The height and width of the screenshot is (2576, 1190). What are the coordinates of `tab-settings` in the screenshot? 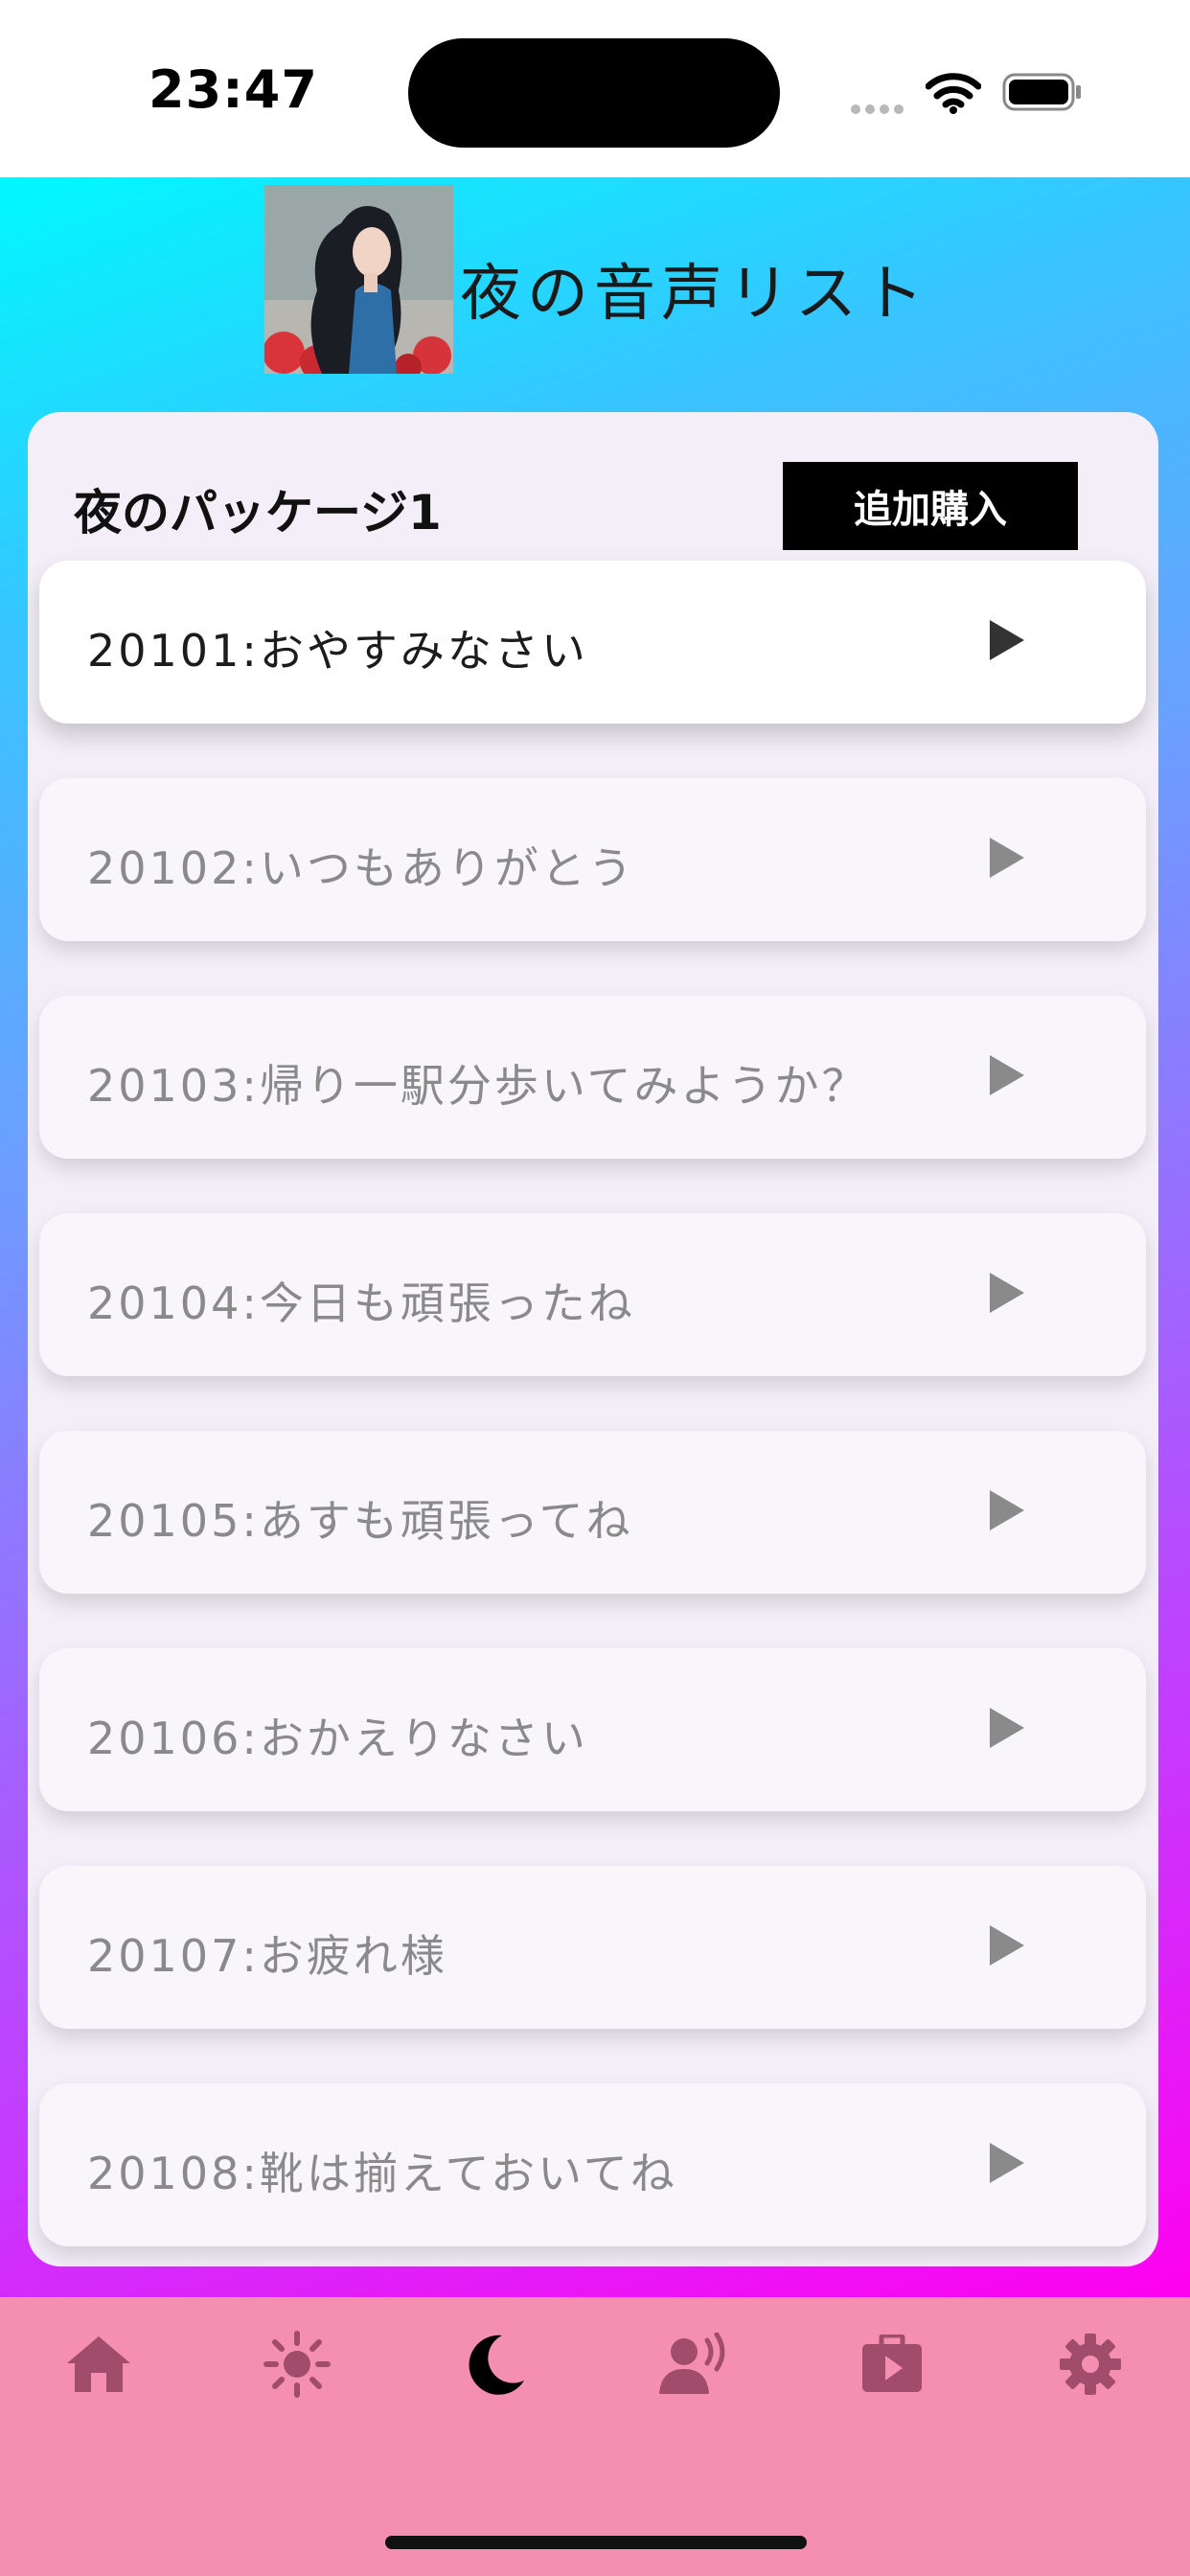 It's located at (1091, 2364).